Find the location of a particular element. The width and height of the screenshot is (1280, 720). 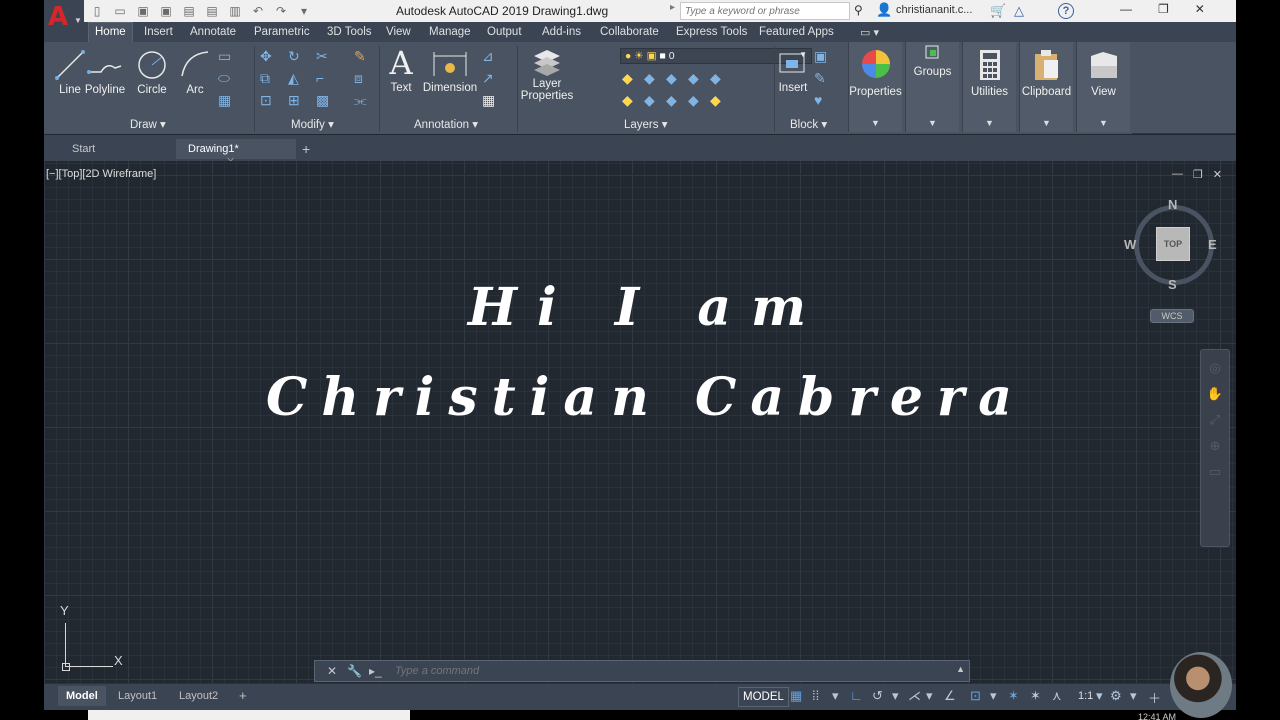

save-web-icon: ▤ is located at coordinates (212, 11).